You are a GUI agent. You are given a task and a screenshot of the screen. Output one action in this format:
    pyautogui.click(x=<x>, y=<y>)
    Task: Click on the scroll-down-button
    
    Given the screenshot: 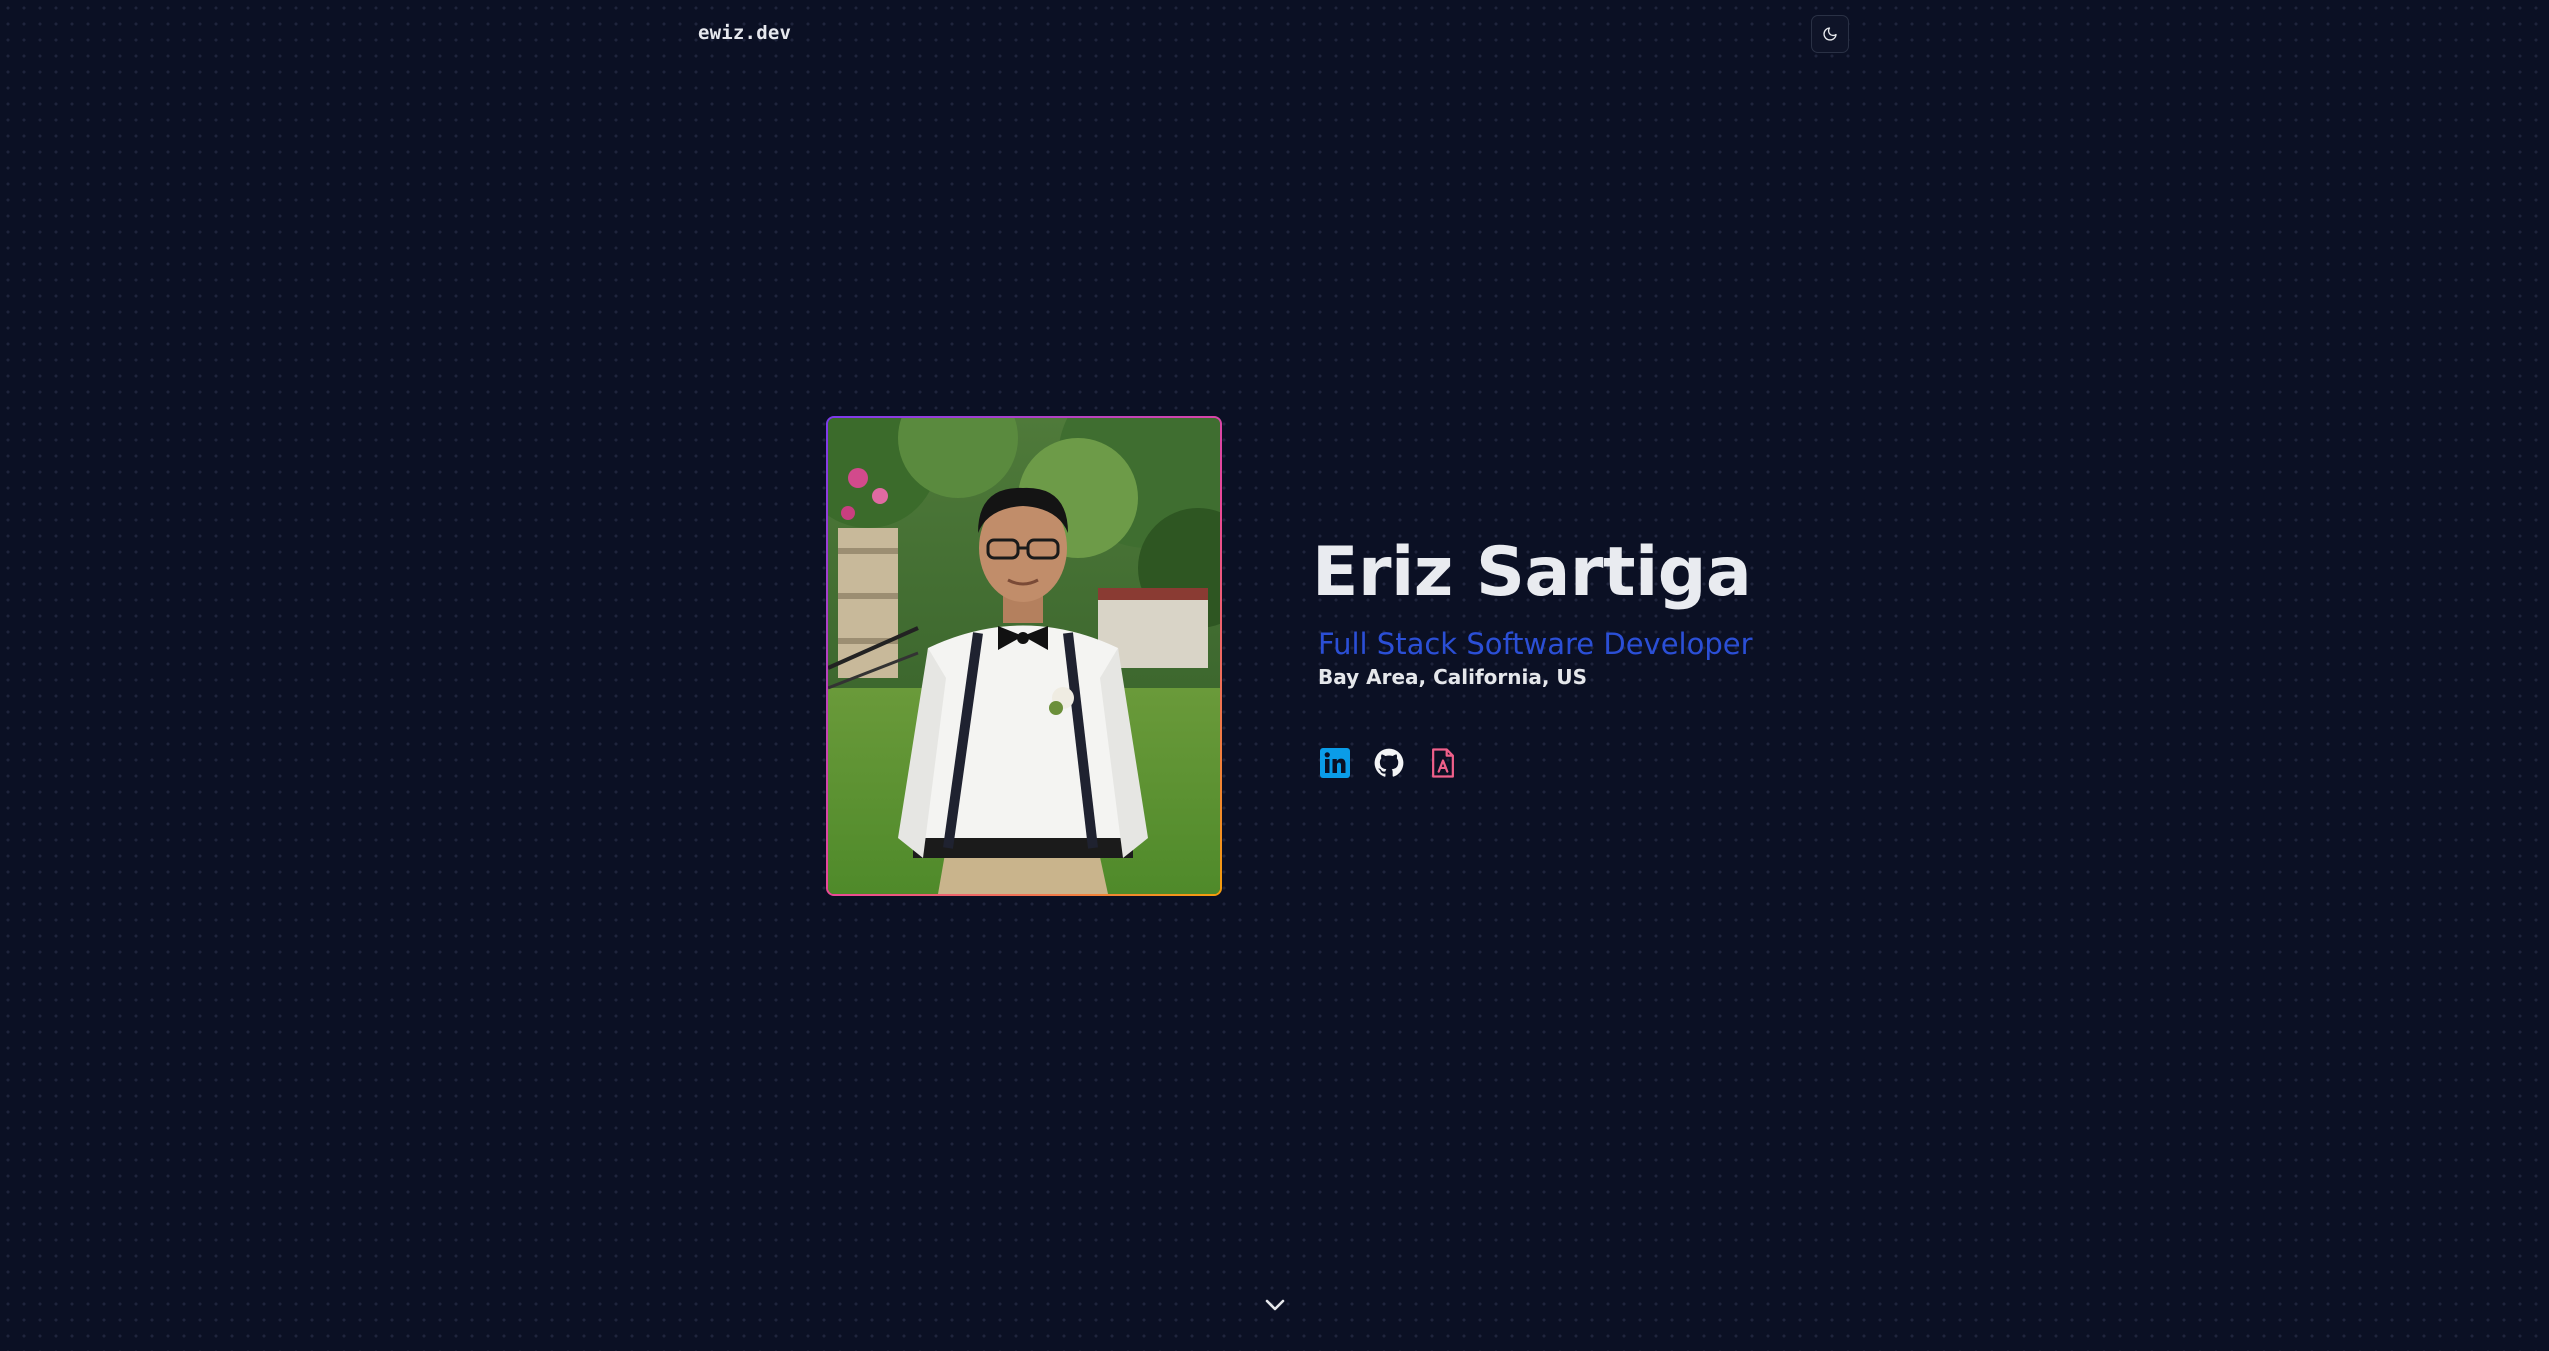 What is the action you would take?
    pyautogui.click(x=1275, y=1305)
    